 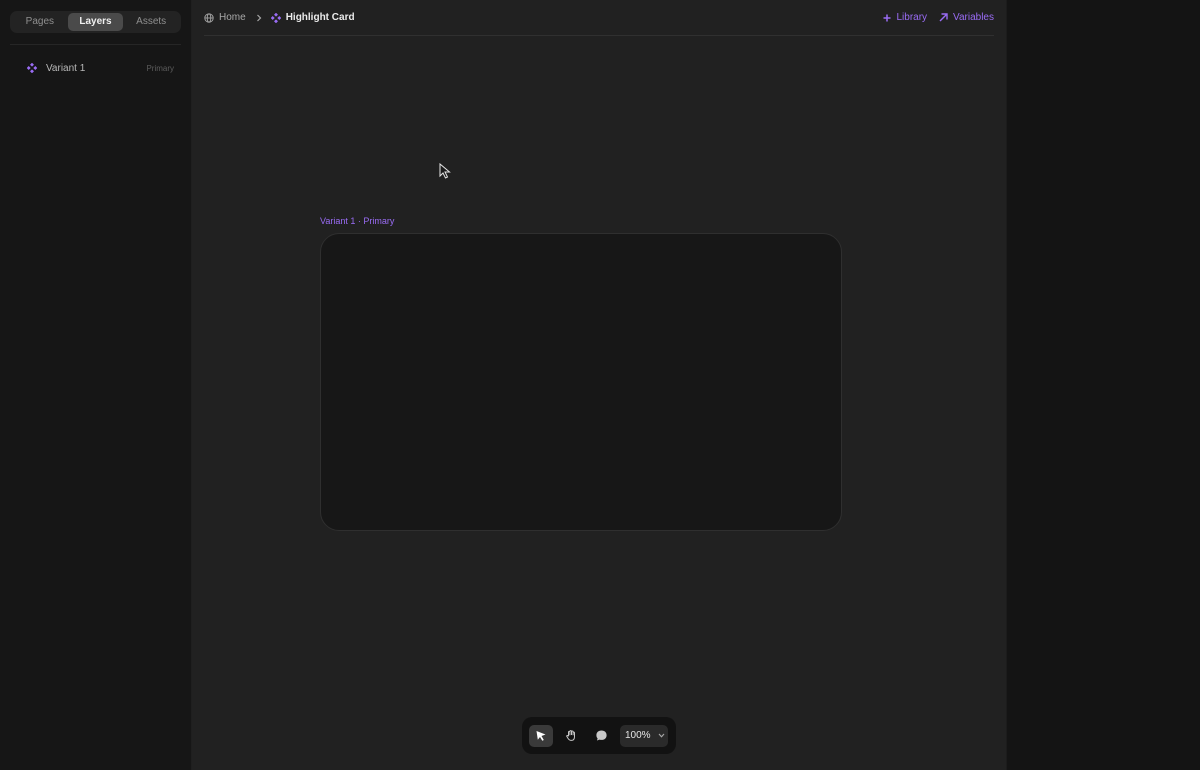 I want to click on breadcrumb: Home Highlight Card, so click(x=279, y=17).